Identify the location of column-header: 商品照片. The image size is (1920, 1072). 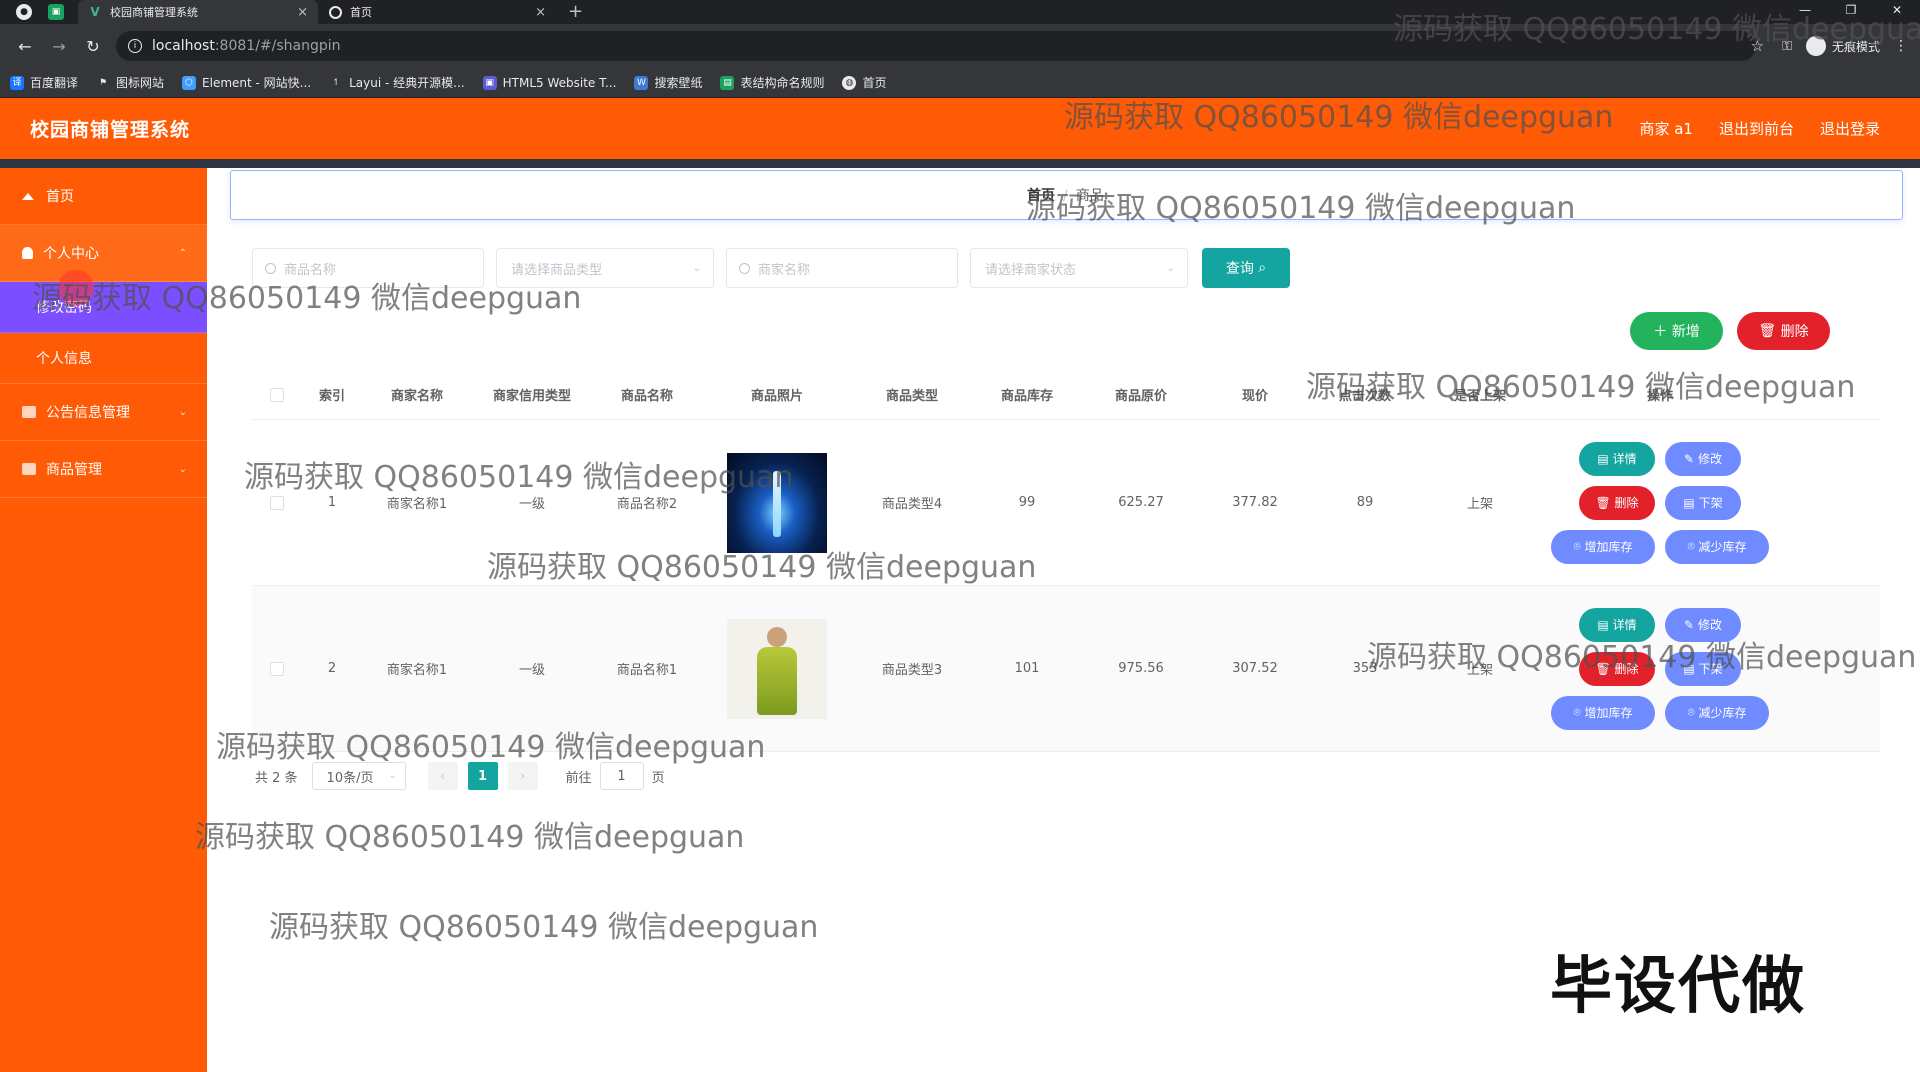
(776, 396).